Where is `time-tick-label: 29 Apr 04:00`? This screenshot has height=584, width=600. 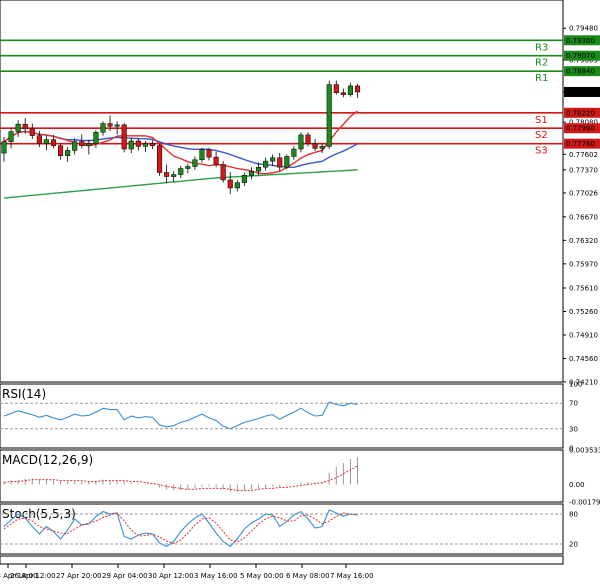 time-tick-label: 29 Apr 04:00 is located at coordinates (125, 576).